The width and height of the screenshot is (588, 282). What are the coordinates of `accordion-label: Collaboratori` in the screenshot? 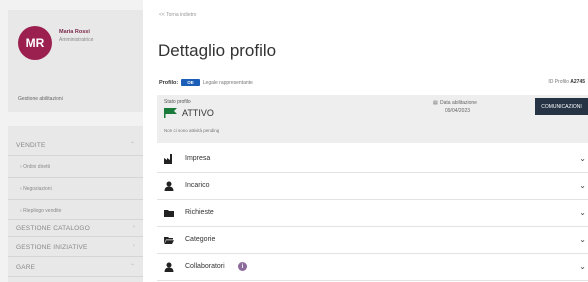 It's located at (205, 266).